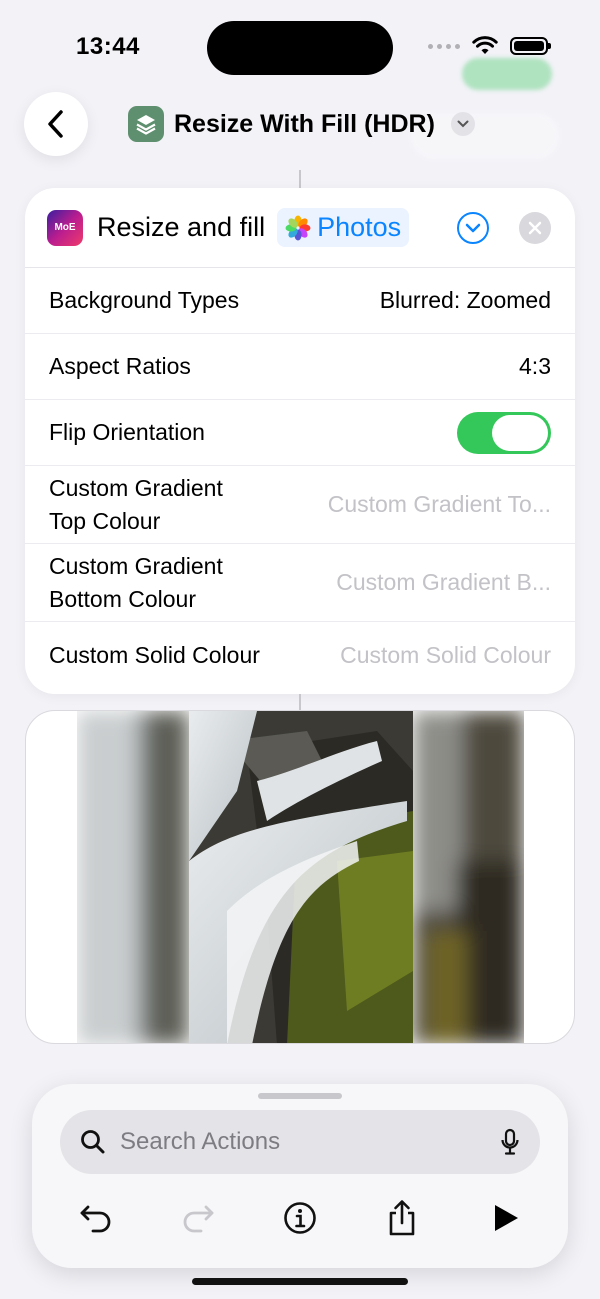 The height and width of the screenshot is (1299, 600). I want to click on search-icon, so click(93, 1142).